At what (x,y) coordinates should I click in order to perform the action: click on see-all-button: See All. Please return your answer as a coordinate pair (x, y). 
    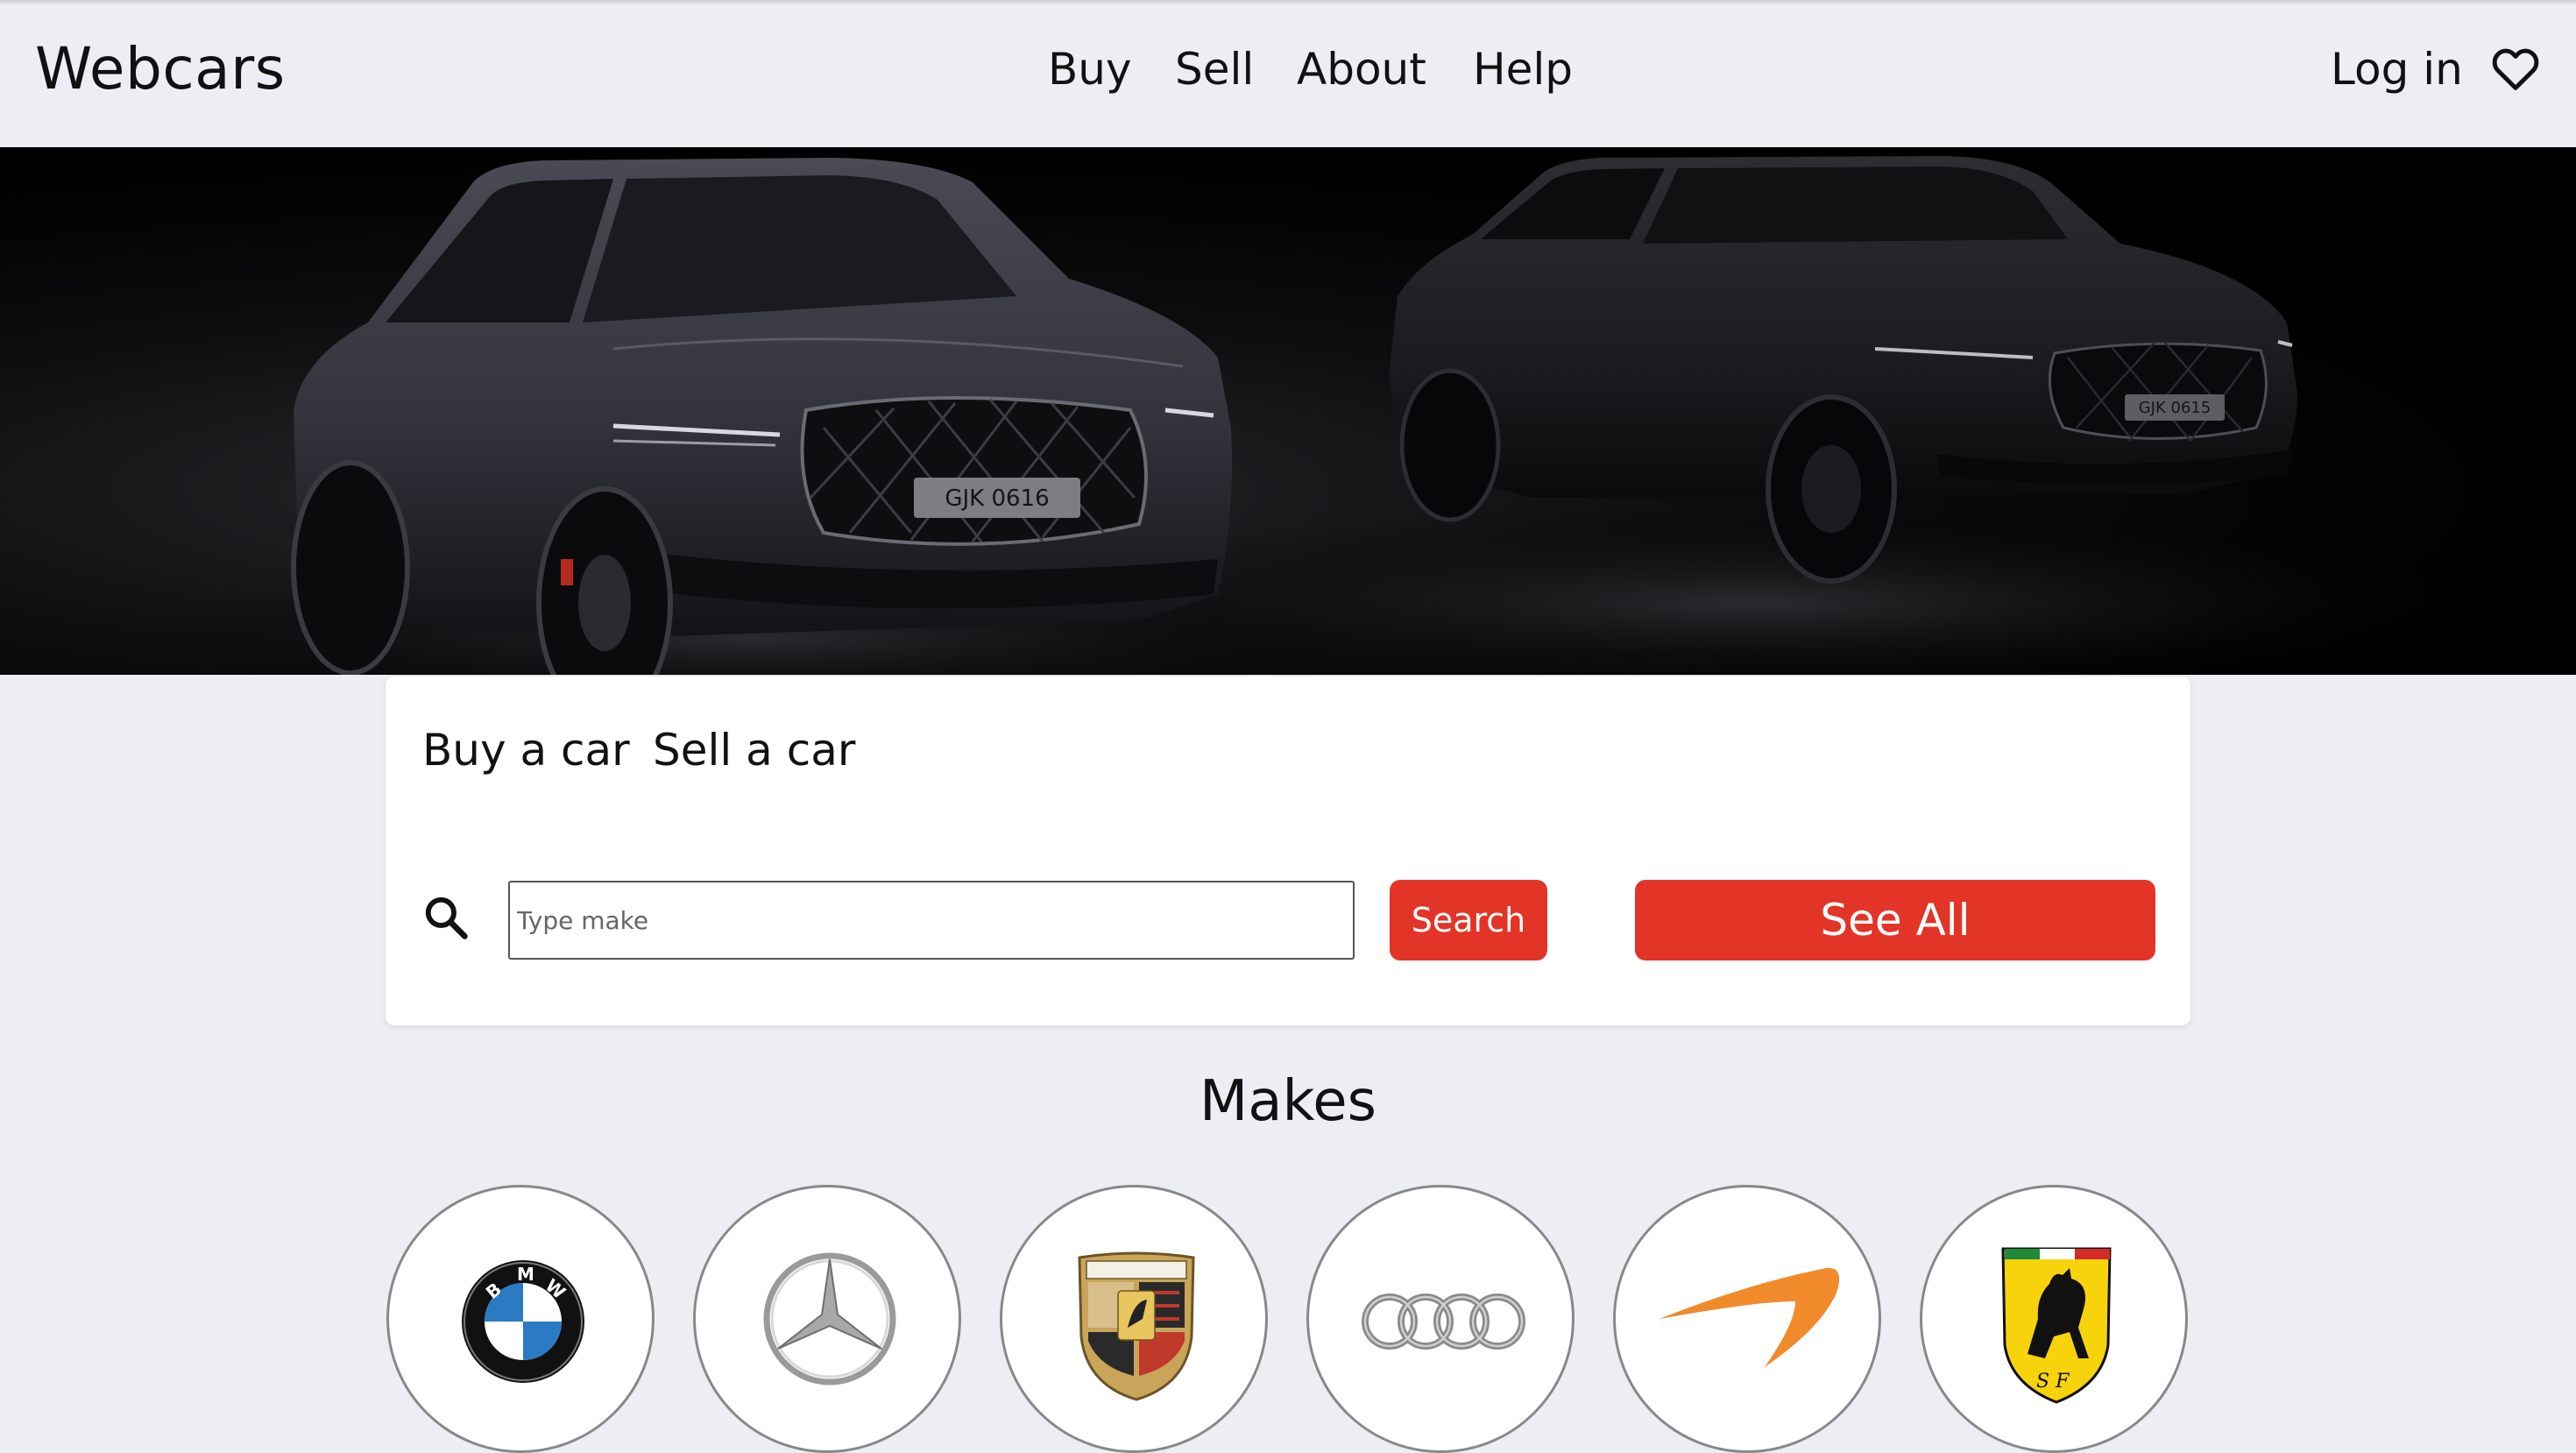
    Looking at the image, I should click on (1895, 920).